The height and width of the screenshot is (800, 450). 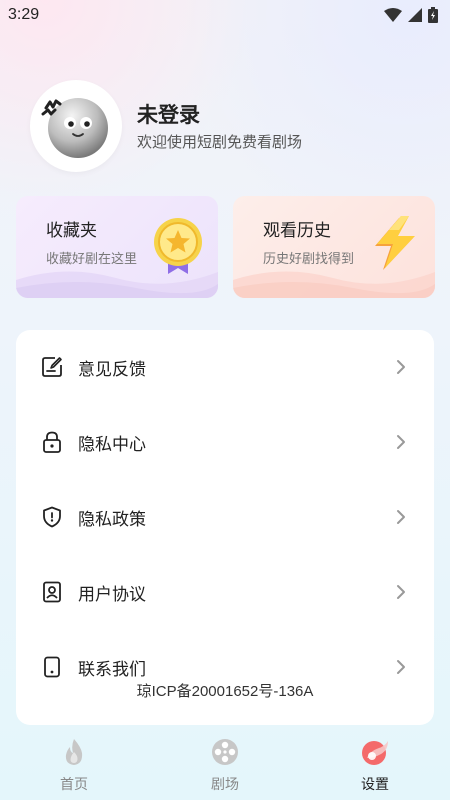 I want to click on user-agreement-icon, so click(x=52, y=592).